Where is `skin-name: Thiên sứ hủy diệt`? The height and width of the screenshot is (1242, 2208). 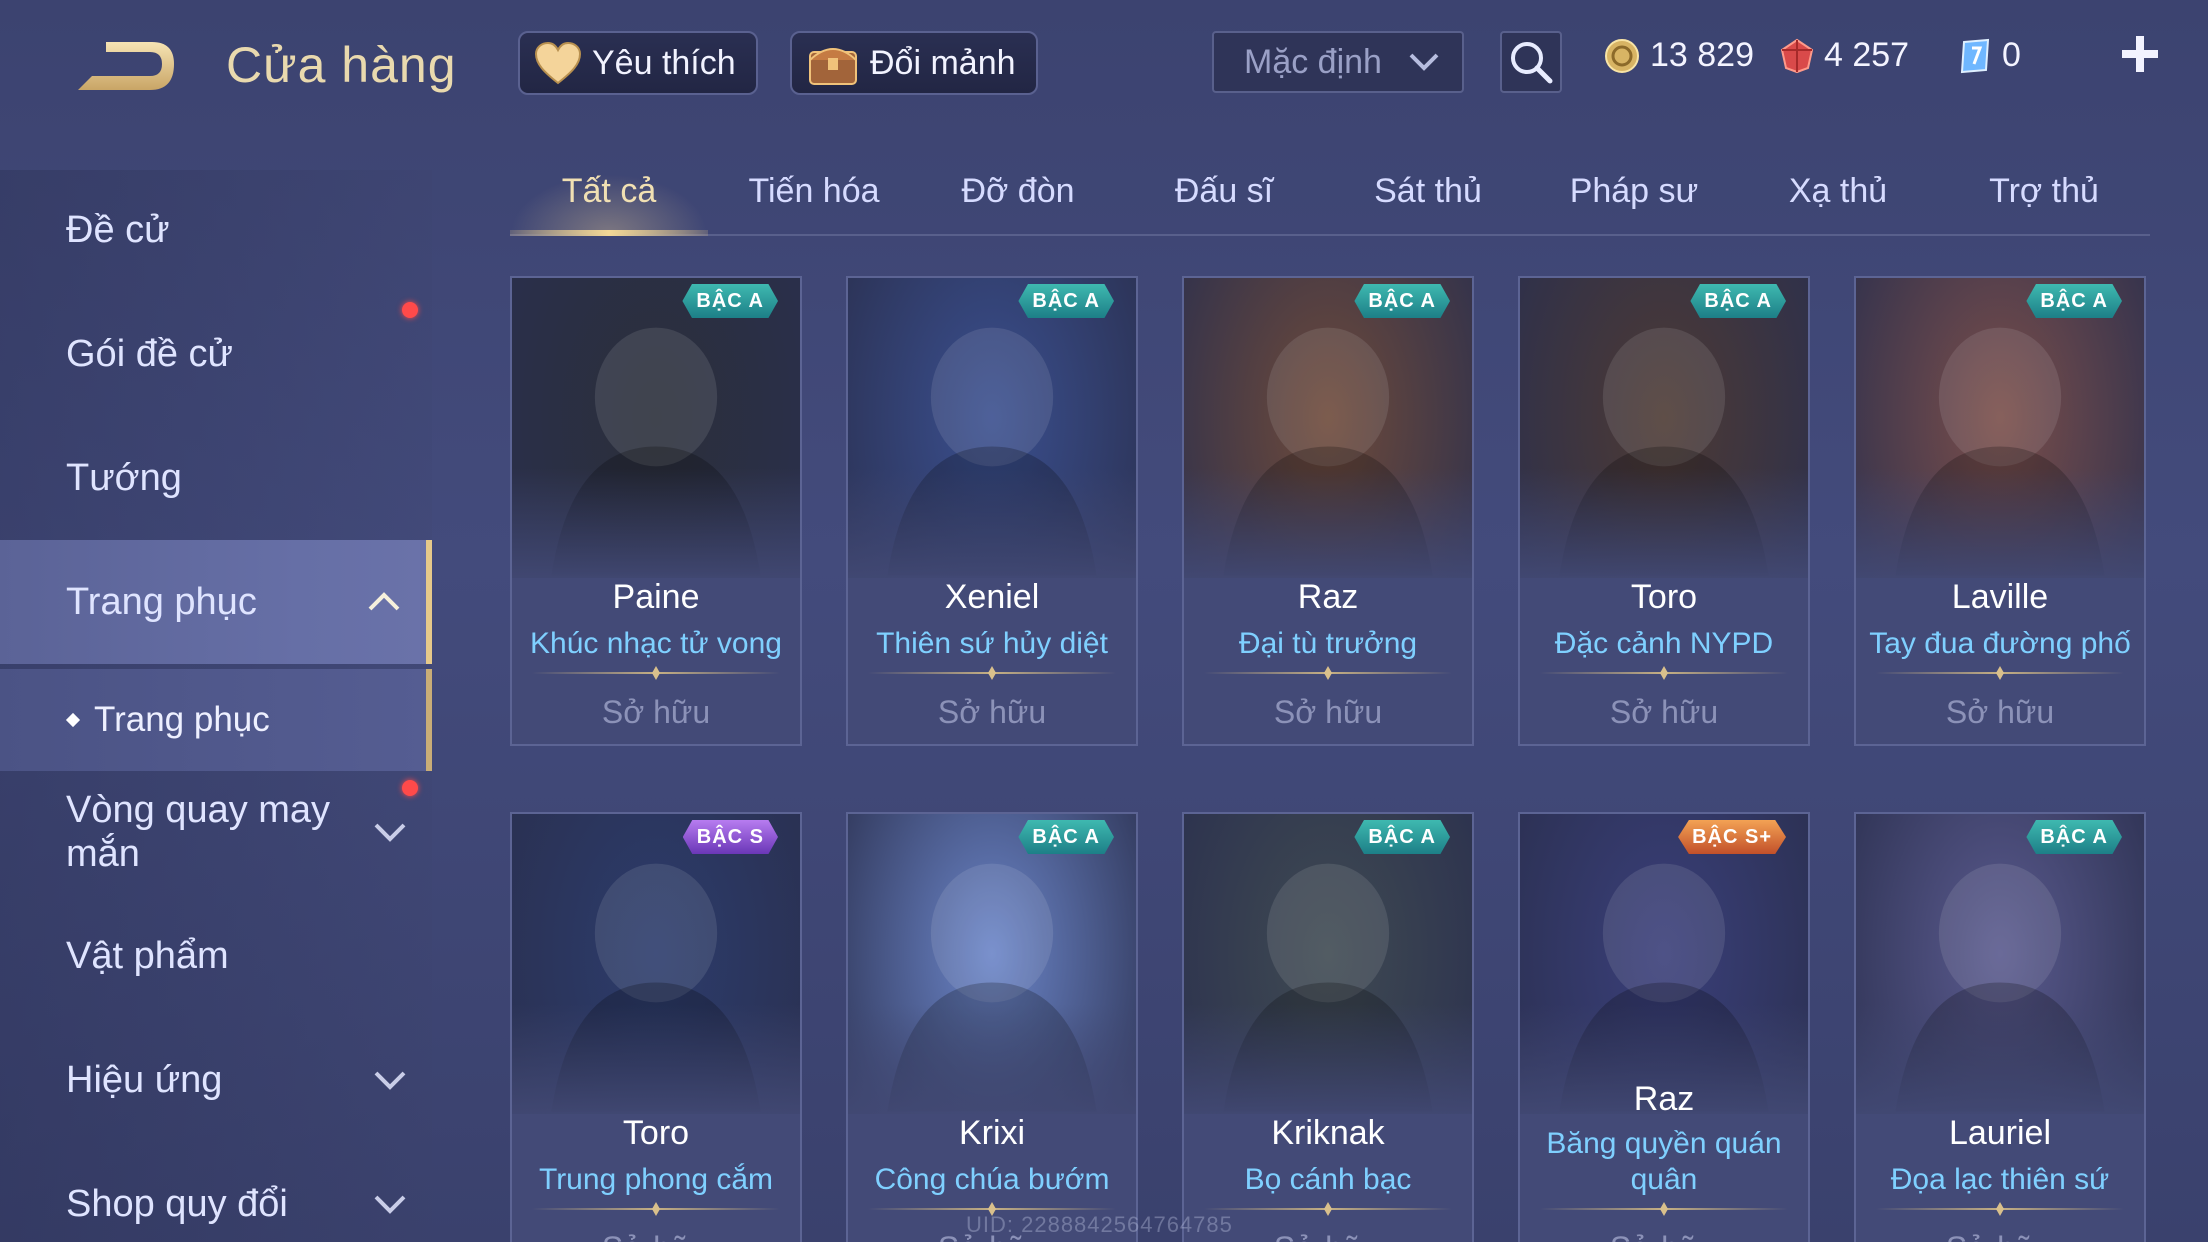 skin-name: Thiên sứ hủy diệt is located at coordinates (992, 643).